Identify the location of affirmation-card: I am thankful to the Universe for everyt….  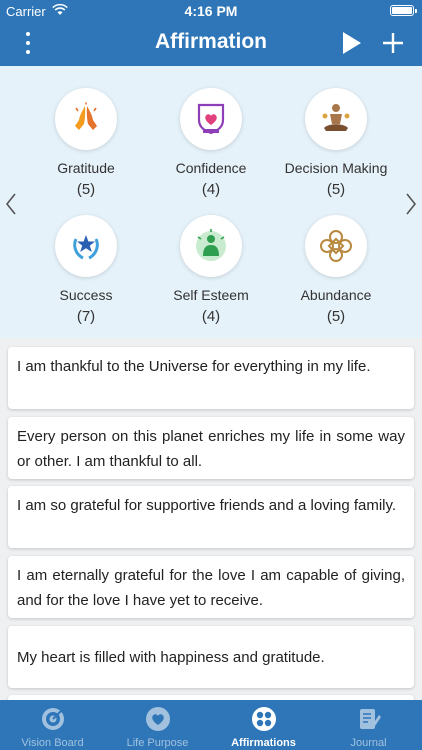
(211, 378).